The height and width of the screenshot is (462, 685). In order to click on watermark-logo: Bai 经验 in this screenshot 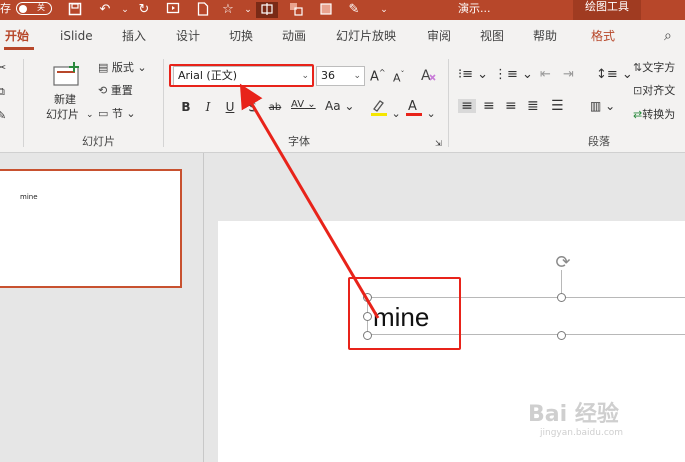, I will do `click(573, 414)`.